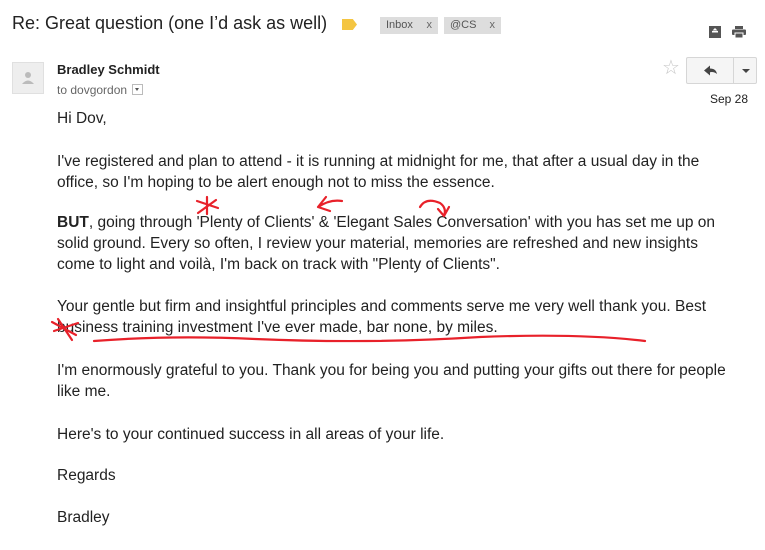  Describe the element at coordinates (493, 25) in the screenshot. I see `remove-label-cs-button: x` at that location.